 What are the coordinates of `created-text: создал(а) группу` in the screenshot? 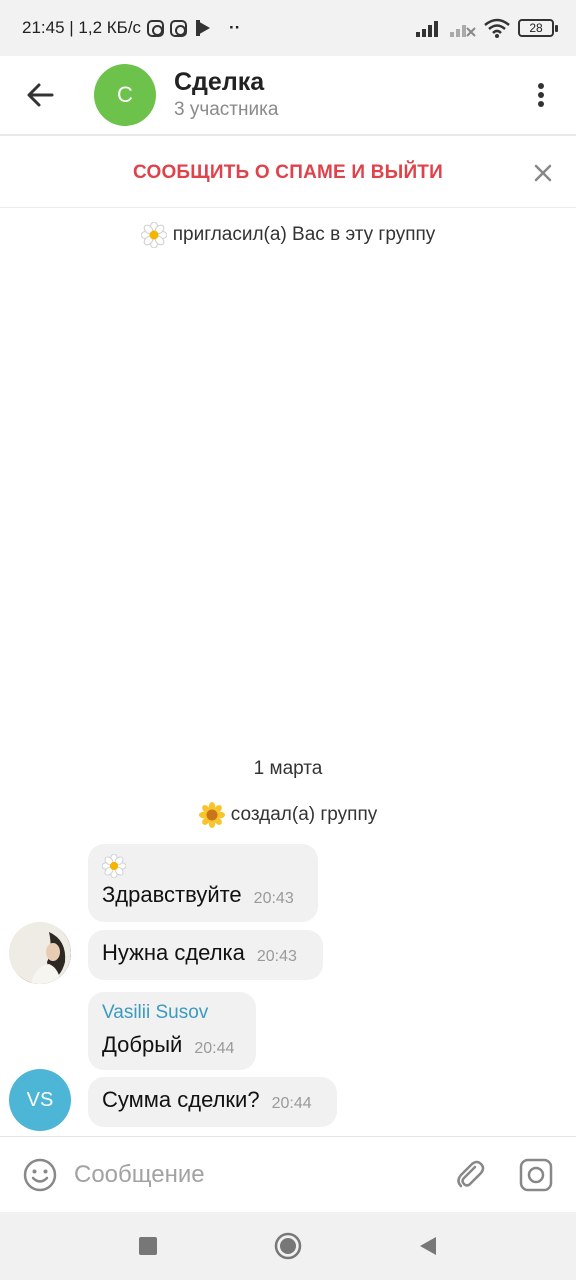 It's located at (304, 814).